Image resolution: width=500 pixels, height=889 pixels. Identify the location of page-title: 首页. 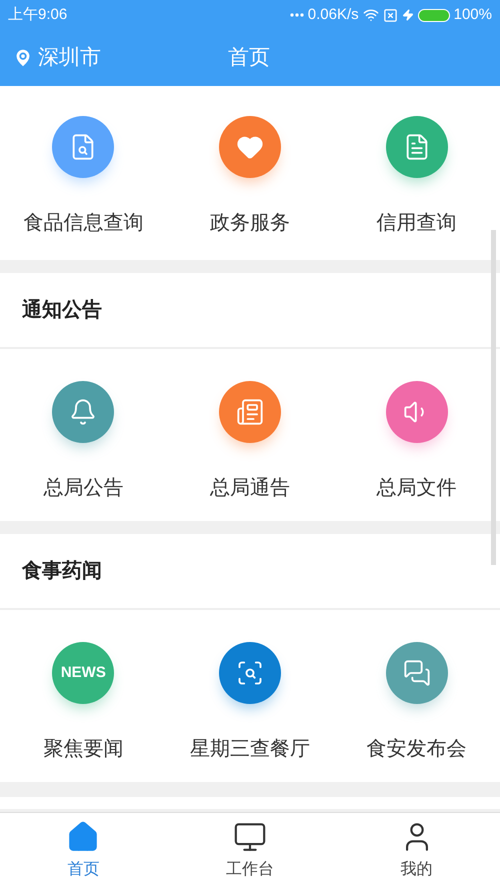
(249, 58).